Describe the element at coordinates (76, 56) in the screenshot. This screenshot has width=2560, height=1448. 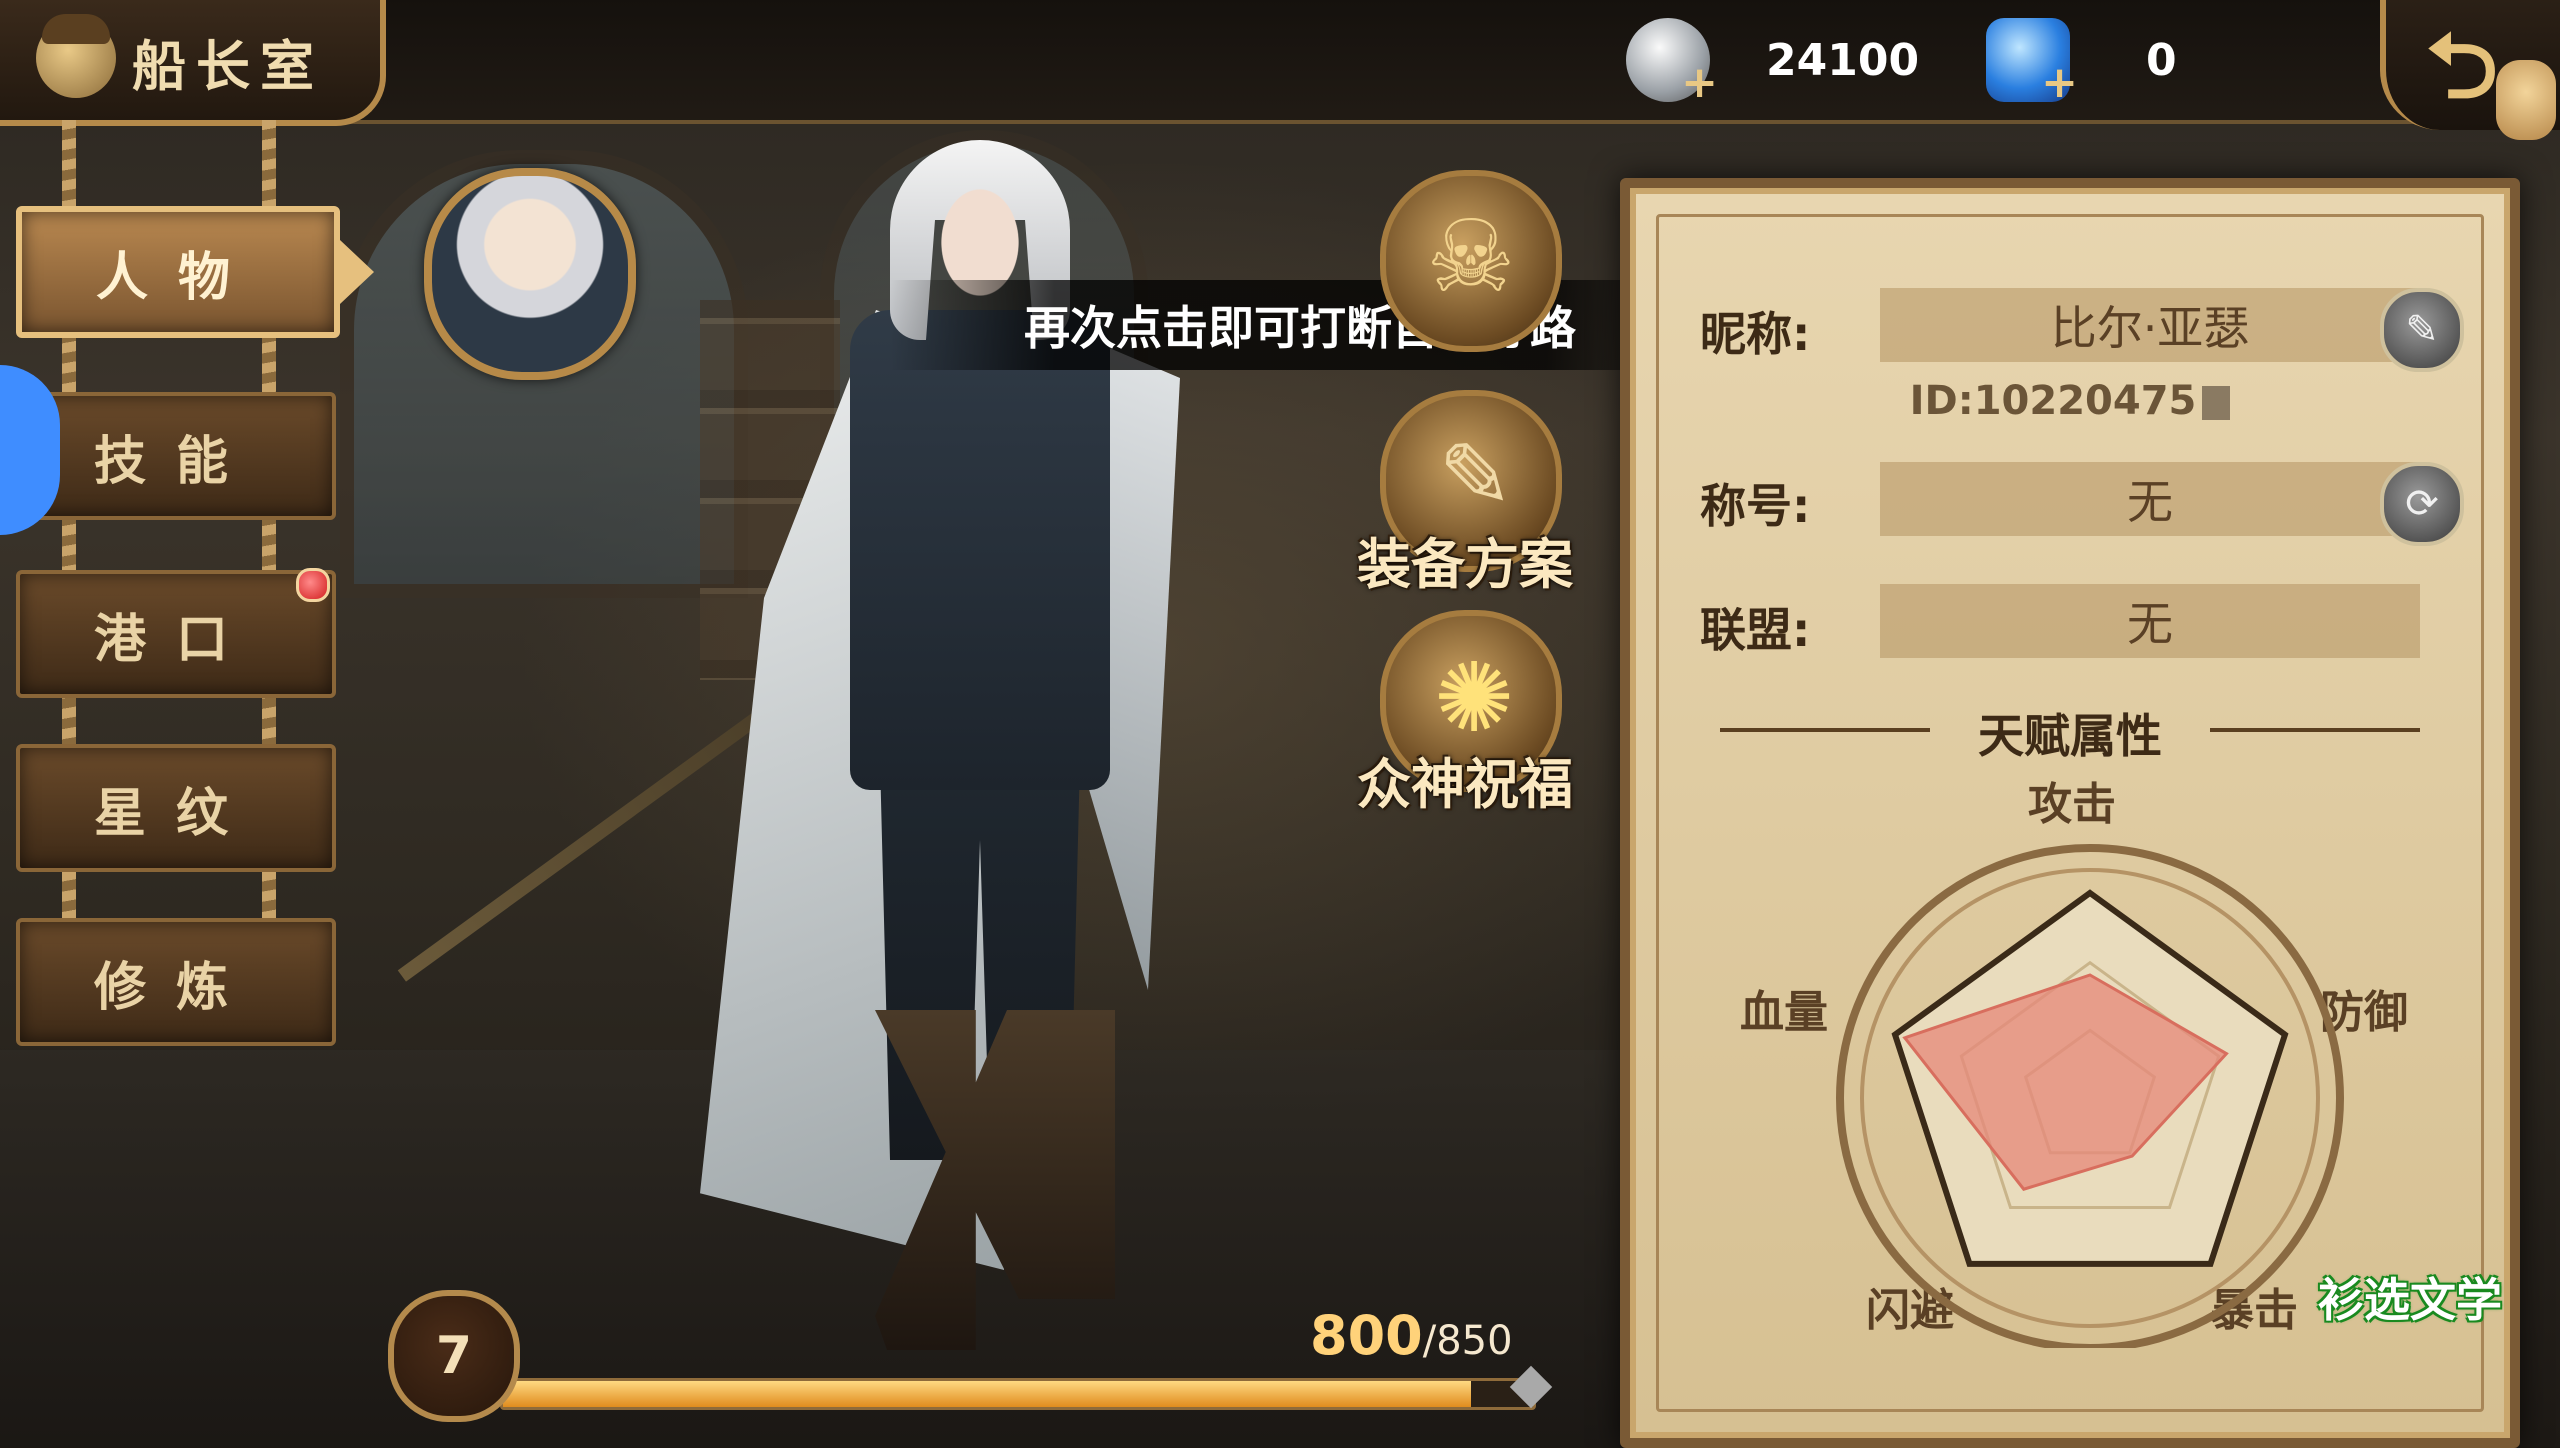
I see `captain-hat-icon` at that location.